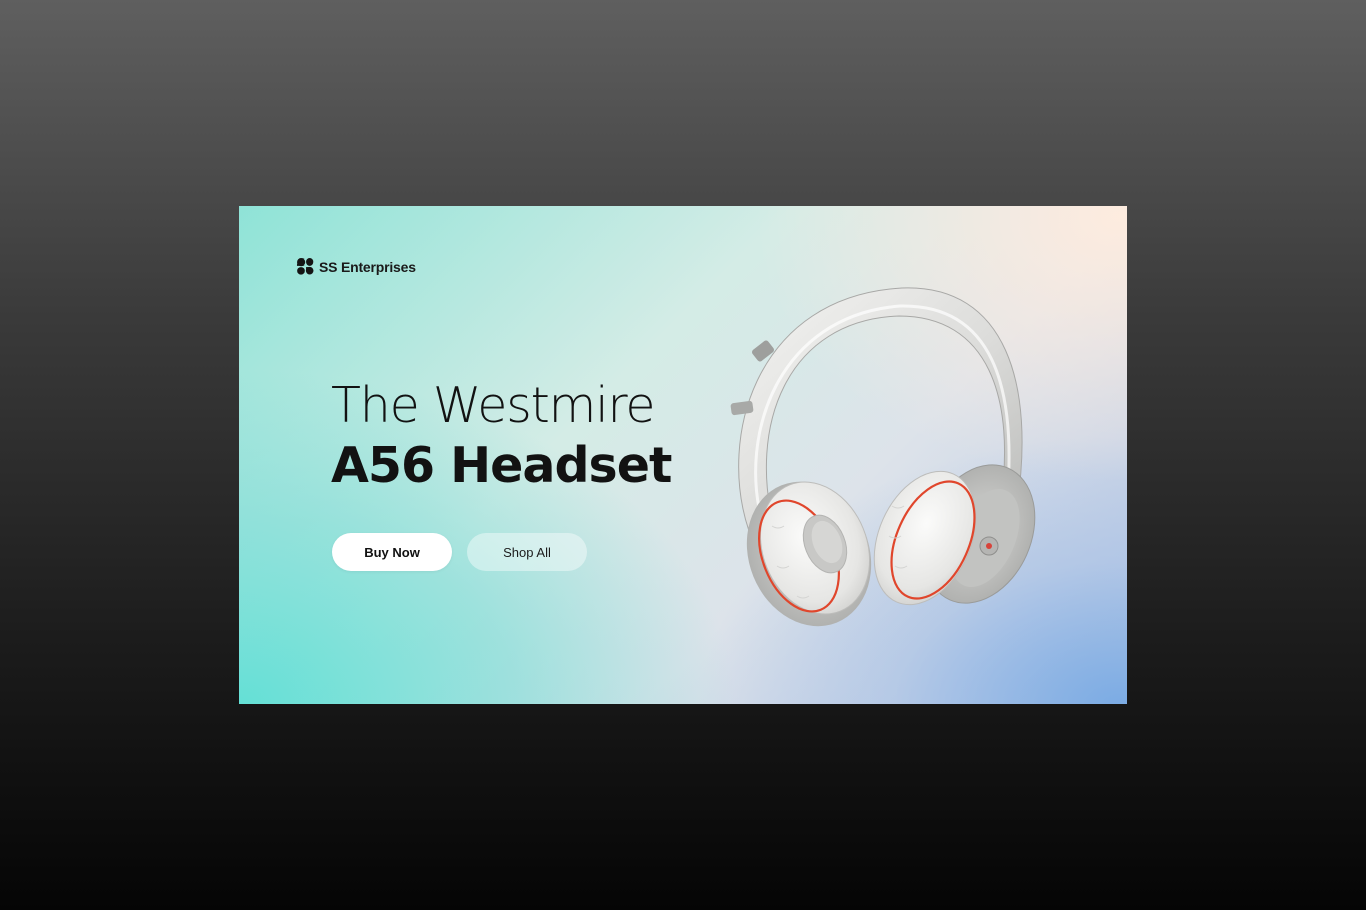 This screenshot has height=910, width=1366. I want to click on brand-name: SS Enterprises, so click(367, 266).